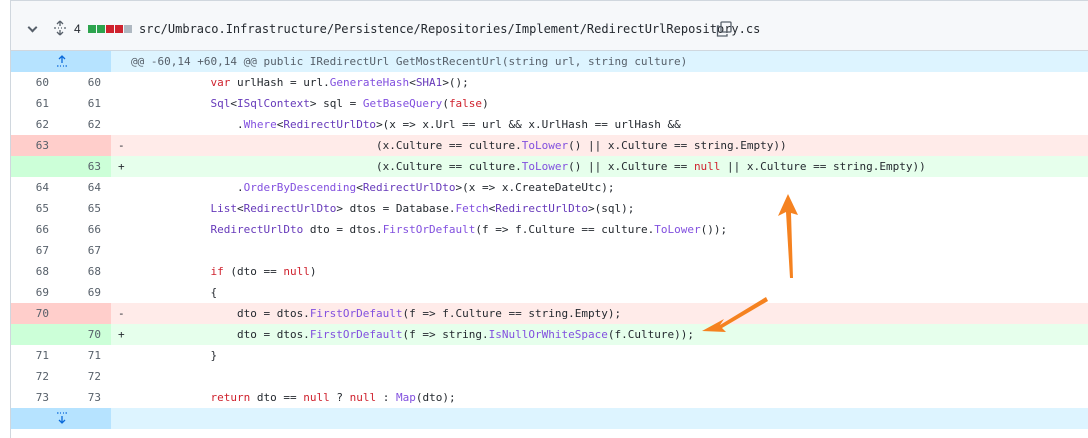 The width and height of the screenshot is (1088, 438). What do you see at coordinates (60, 28) in the screenshot?
I see `unfold-icon` at bounding box center [60, 28].